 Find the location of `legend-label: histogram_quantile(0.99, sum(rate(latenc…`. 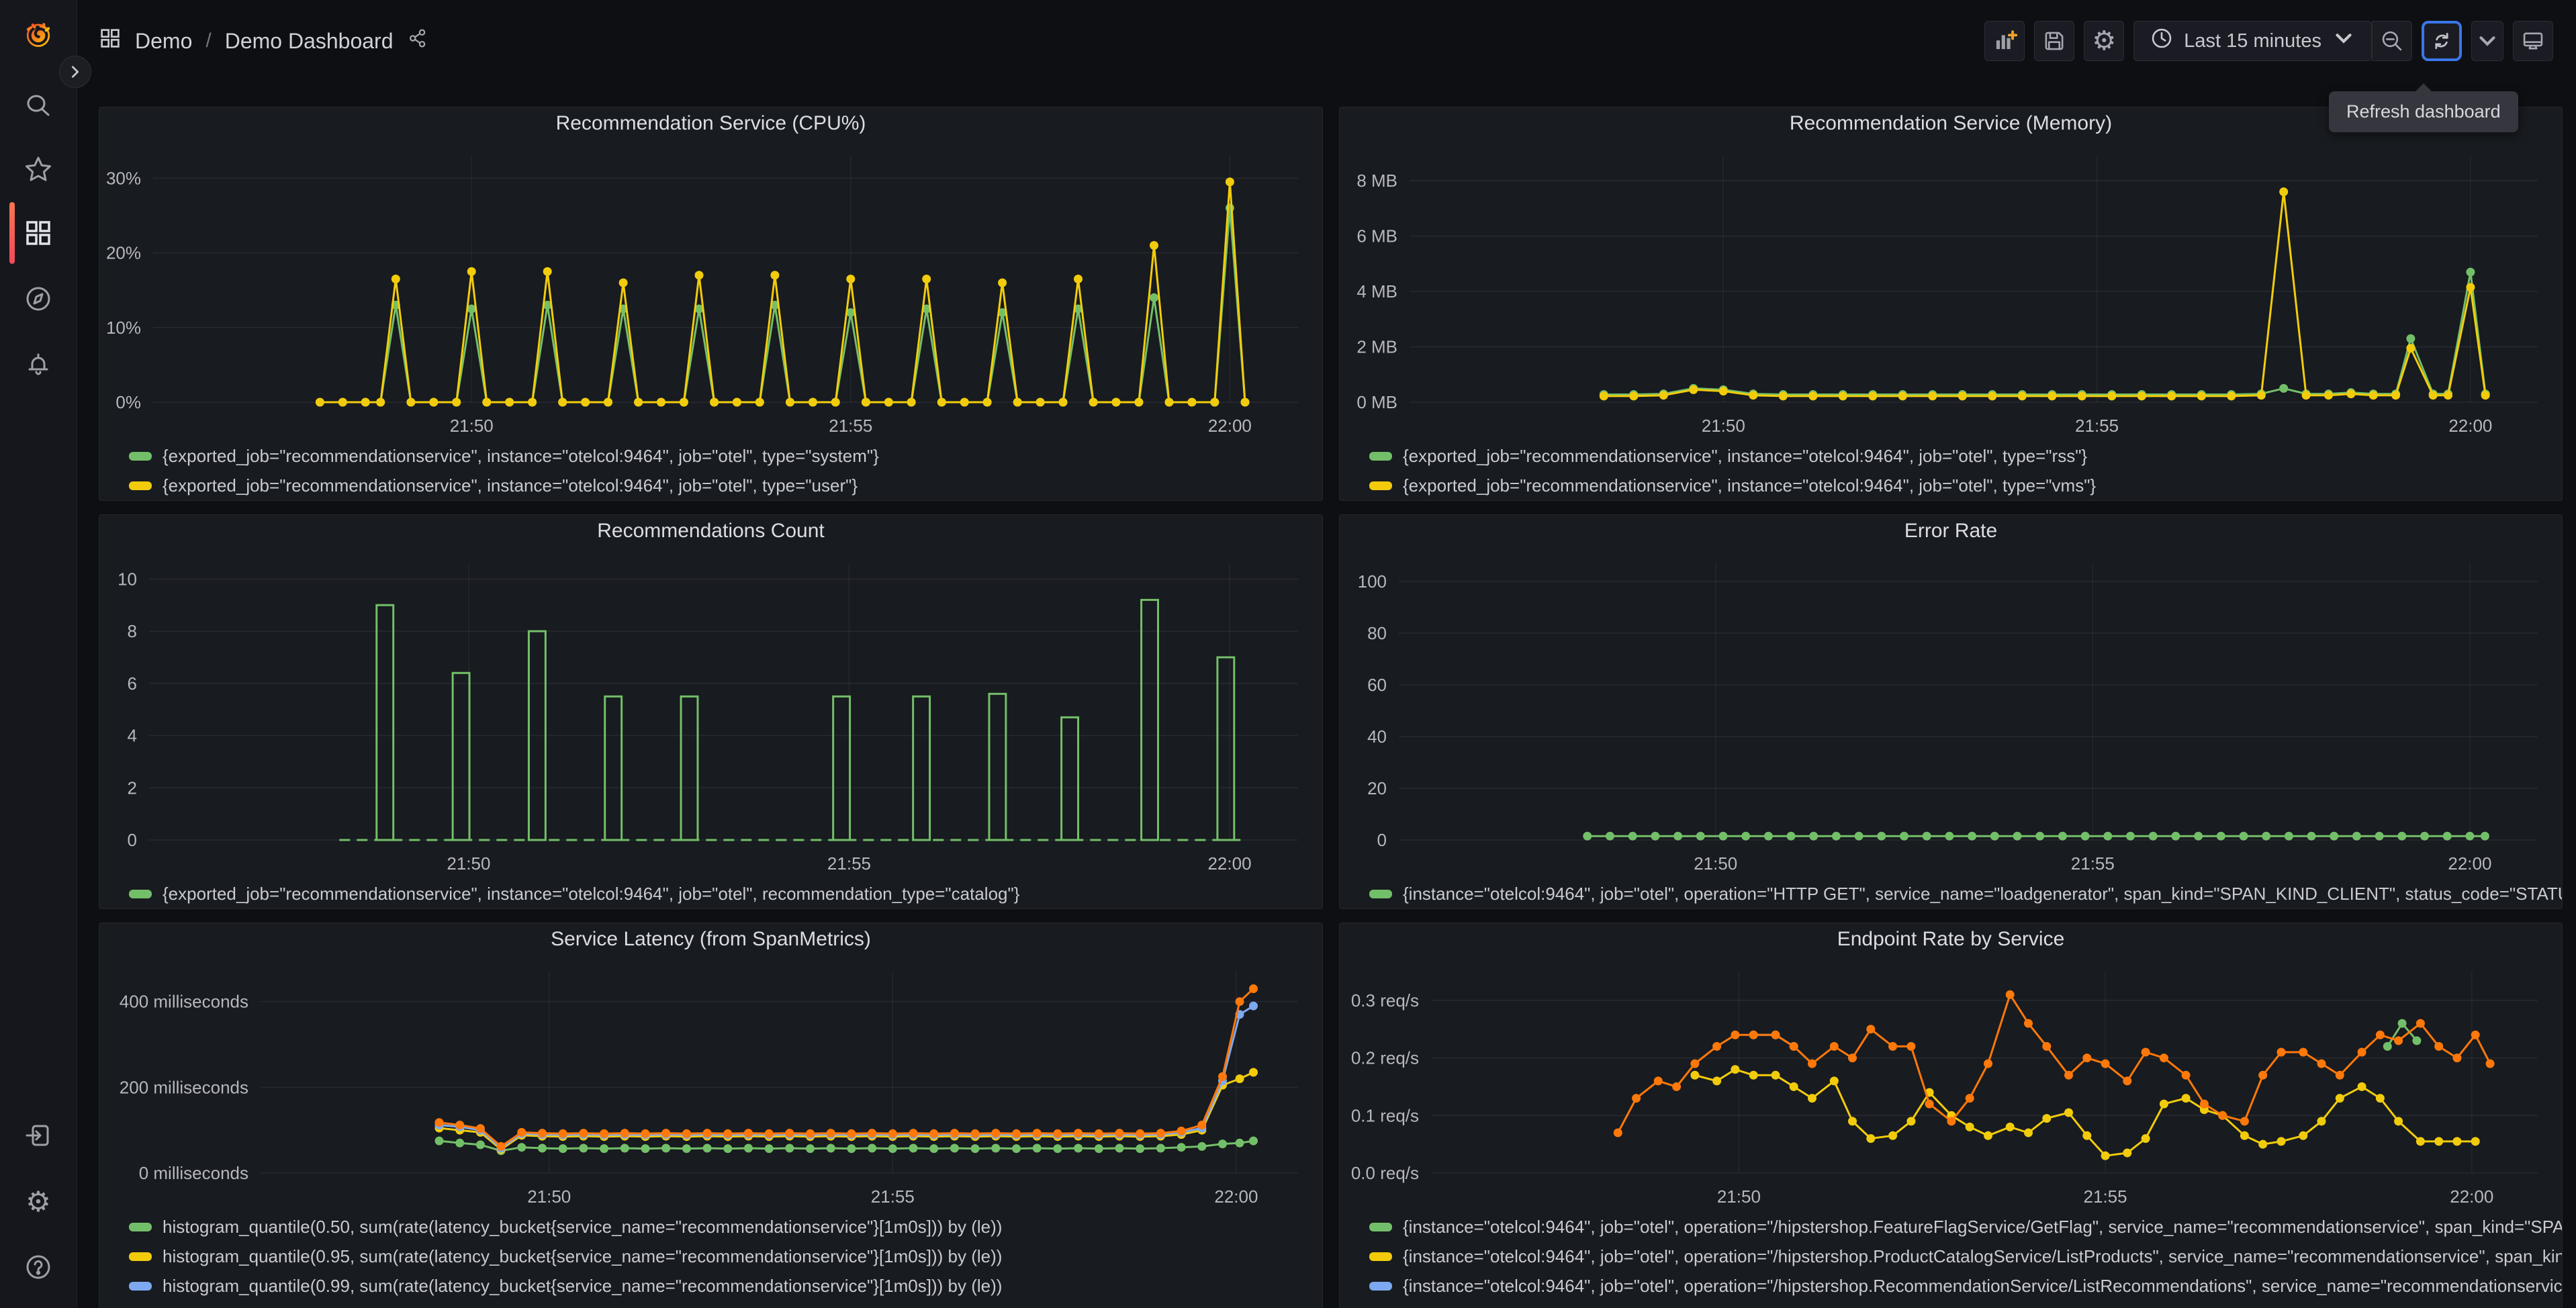

legend-label: histogram_quantile(0.99, sum(rate(latenc… is located at coordinates (583, 1286).